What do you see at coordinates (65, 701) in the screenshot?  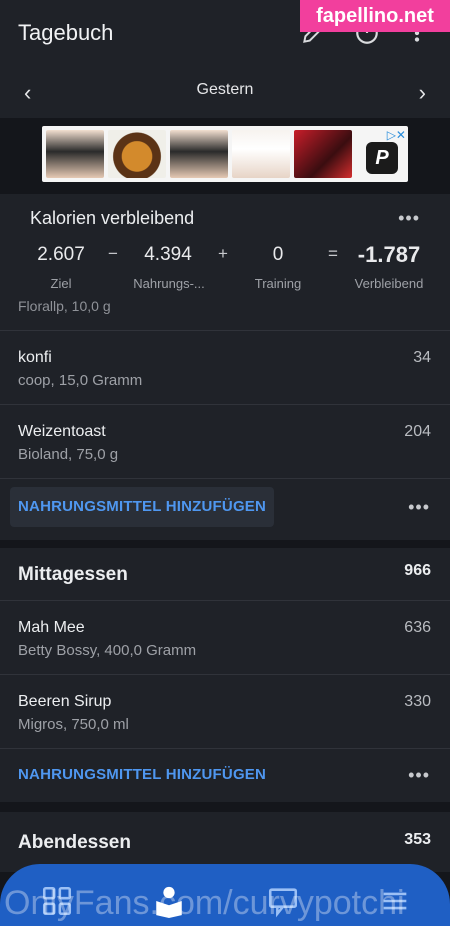 I see `food-name: Beeren Sirup` at bounding box center [65, 701].